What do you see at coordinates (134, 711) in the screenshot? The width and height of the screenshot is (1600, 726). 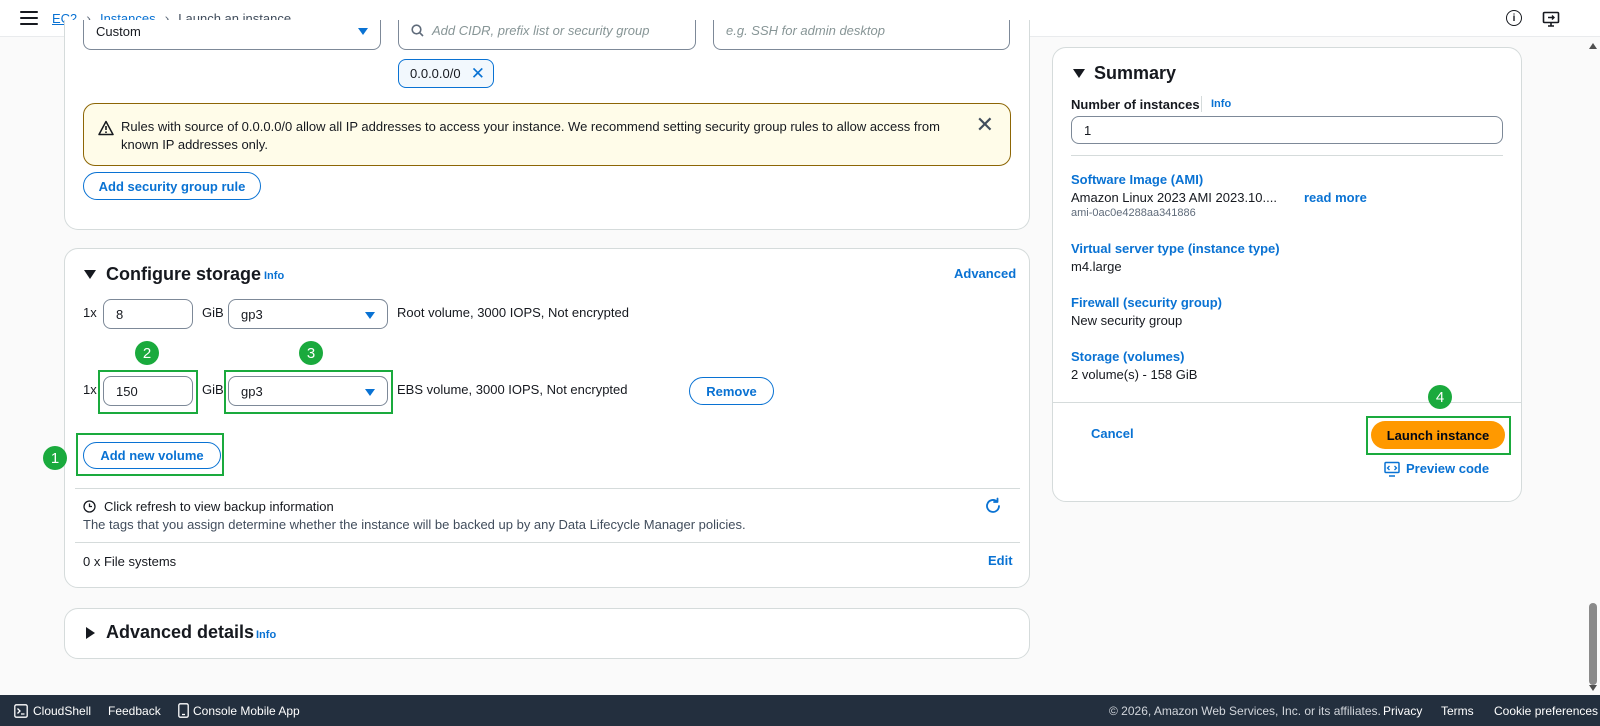 I see `feedback-link: Feedback` at bounding box center [134, 711].